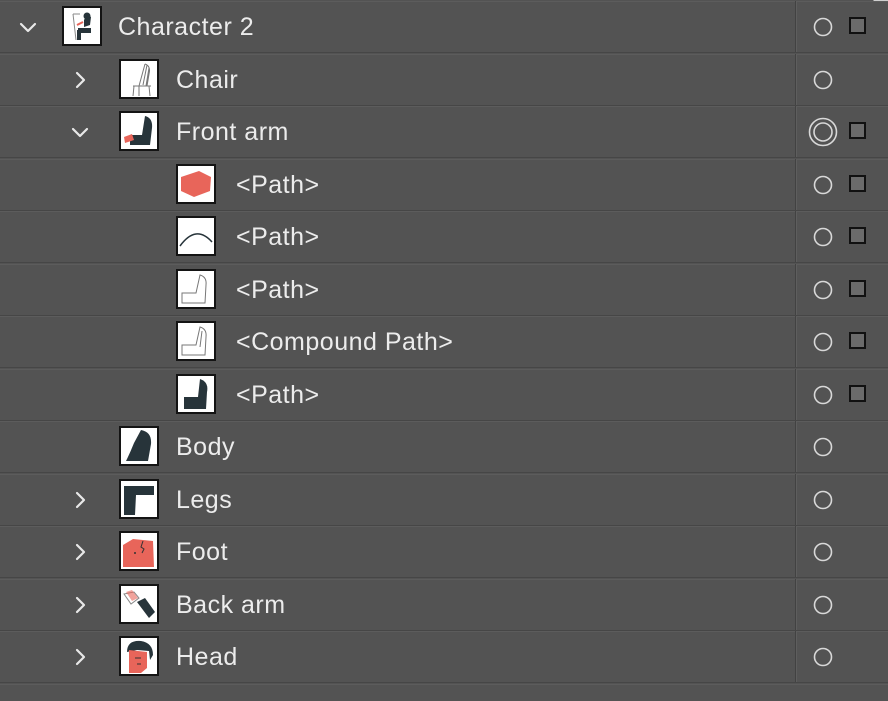 This screenshot has height=701, width=888. What do you see at coordinates (444, 79) in the screenshot?
I see `layer-row: Chair` at bounding box center [444, 79].